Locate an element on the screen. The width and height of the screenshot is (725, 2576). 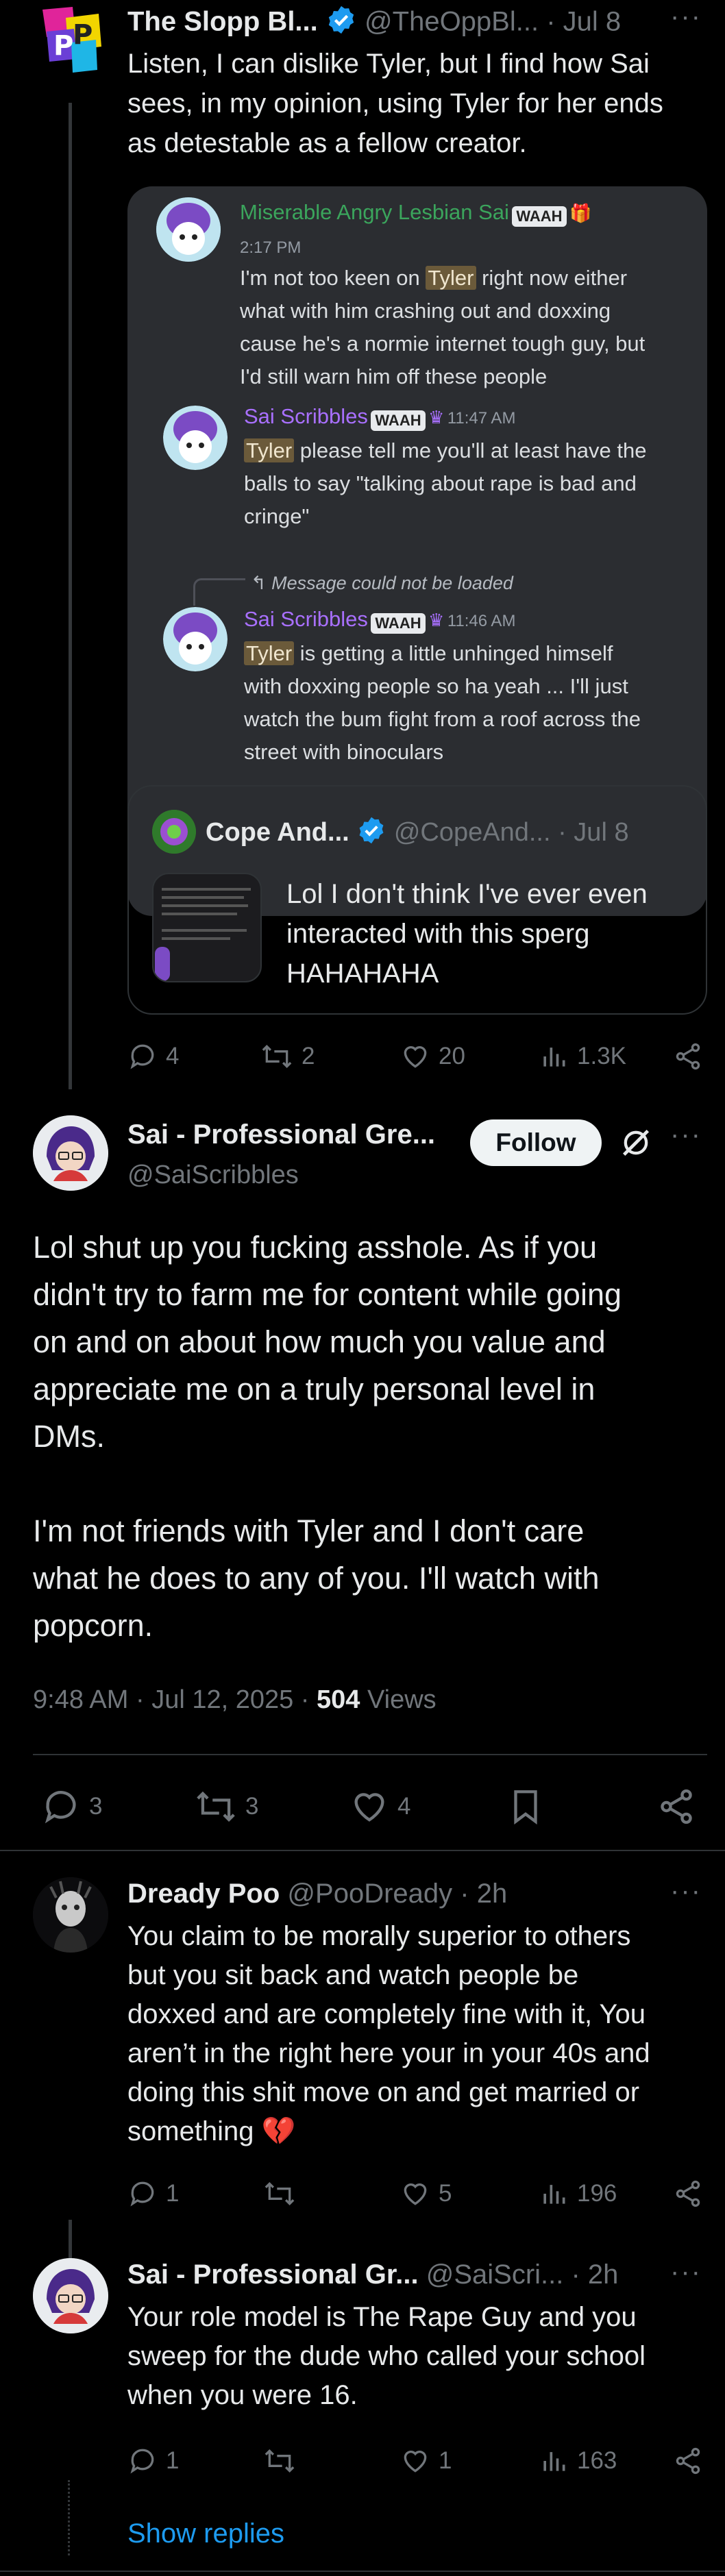
discord-time: 11:47 AM is located at coordinates (481, 418).